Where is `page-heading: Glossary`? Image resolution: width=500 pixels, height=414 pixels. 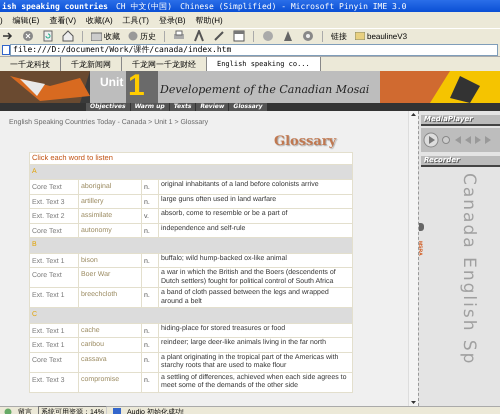 page-heading: Glossary is located at coordinates (305, 141).